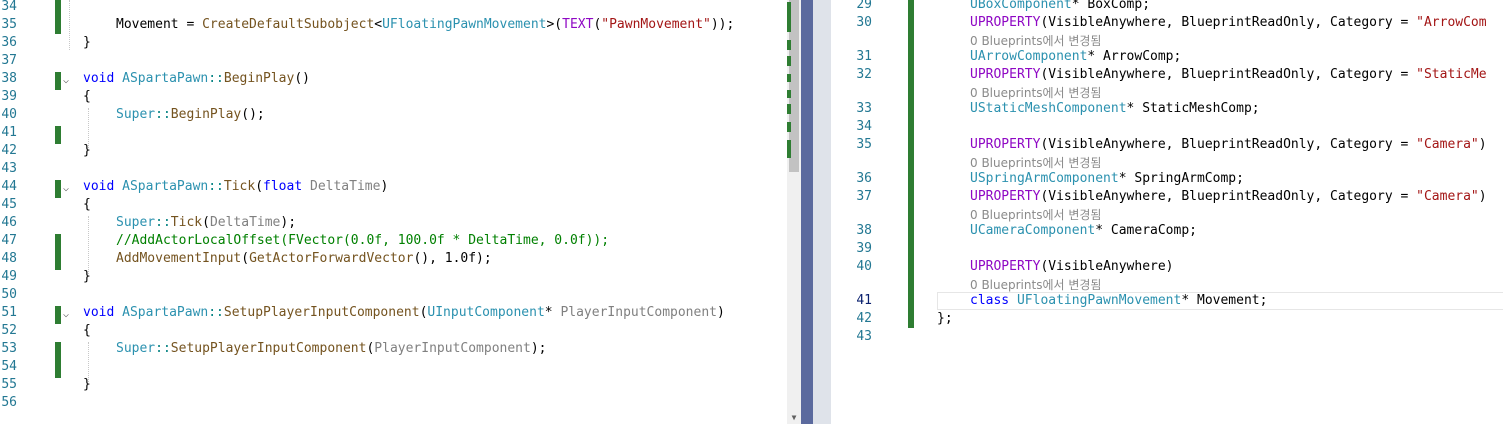 This screenshot has height=424, width=1503. Describe the element at coordinates (393, 61) in the screenshot. I see `code-line: 37` at that location.